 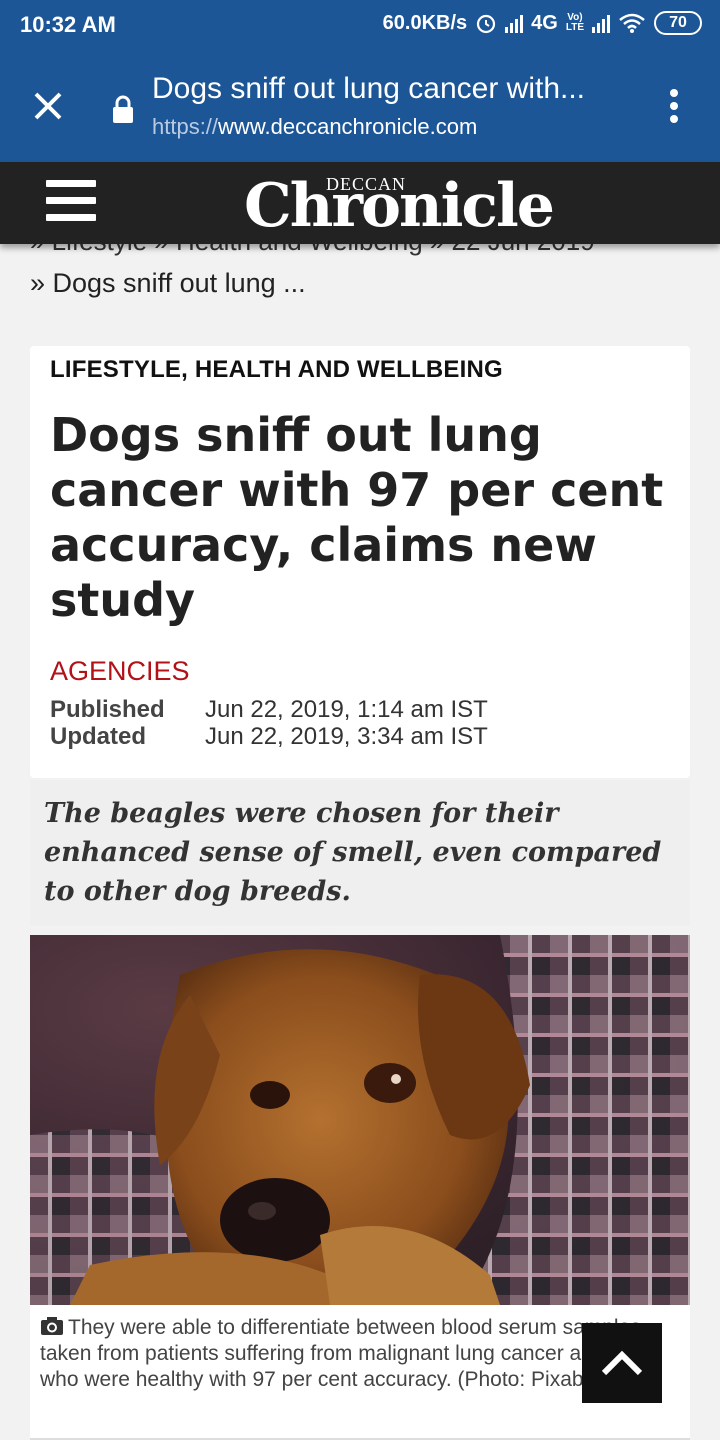 I want to click on network-speed: 60.0KB/s, so click(x=425, y=22).